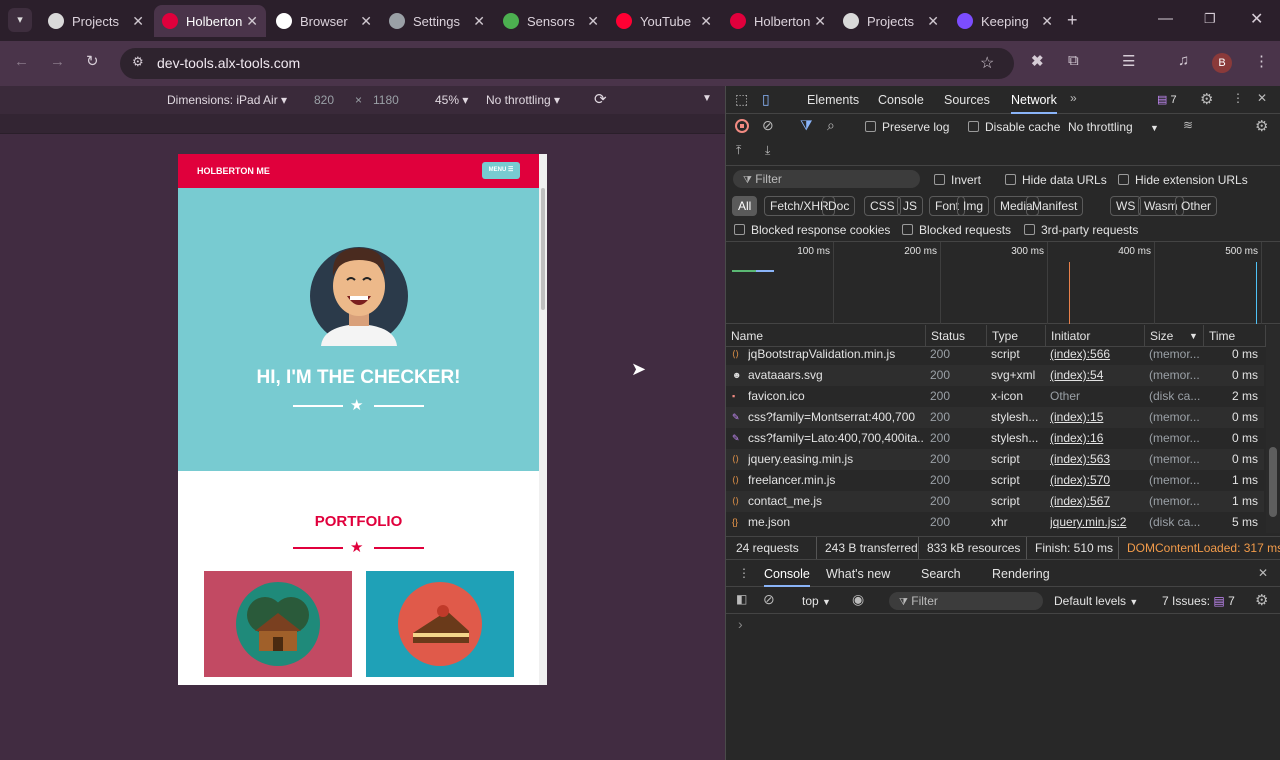  Describe the element at coordinates (769, 599) in the screenshot. I see `console-clear-icon: ⊘` at that location.